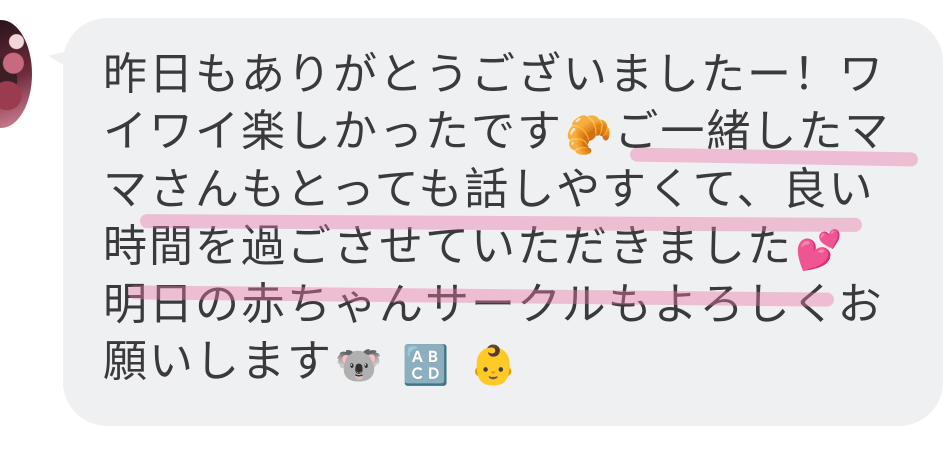  I want to click on croissant-icon: 🥐, so click(590, 135).